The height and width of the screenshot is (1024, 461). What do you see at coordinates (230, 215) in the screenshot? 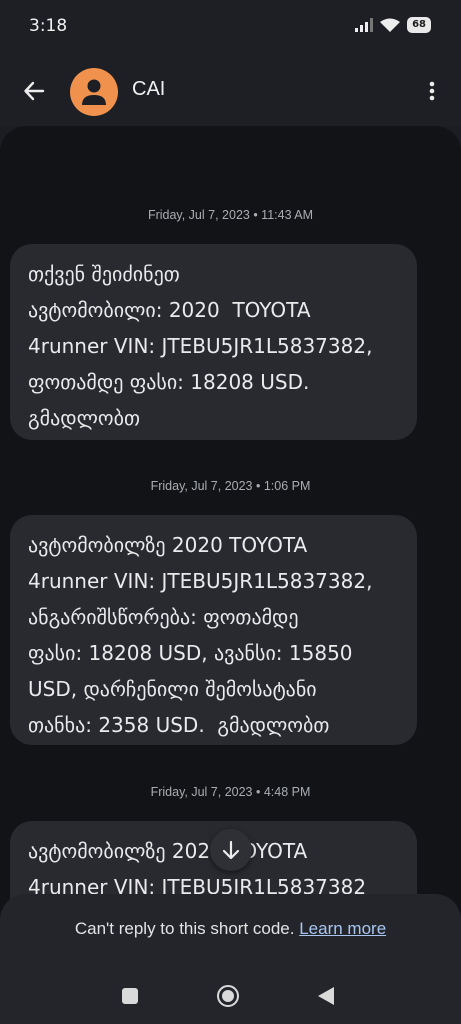
I see `message-timestamp: Friday, Jul 7, 2023 • 11:43 AM` at bounding box center [230, 215].